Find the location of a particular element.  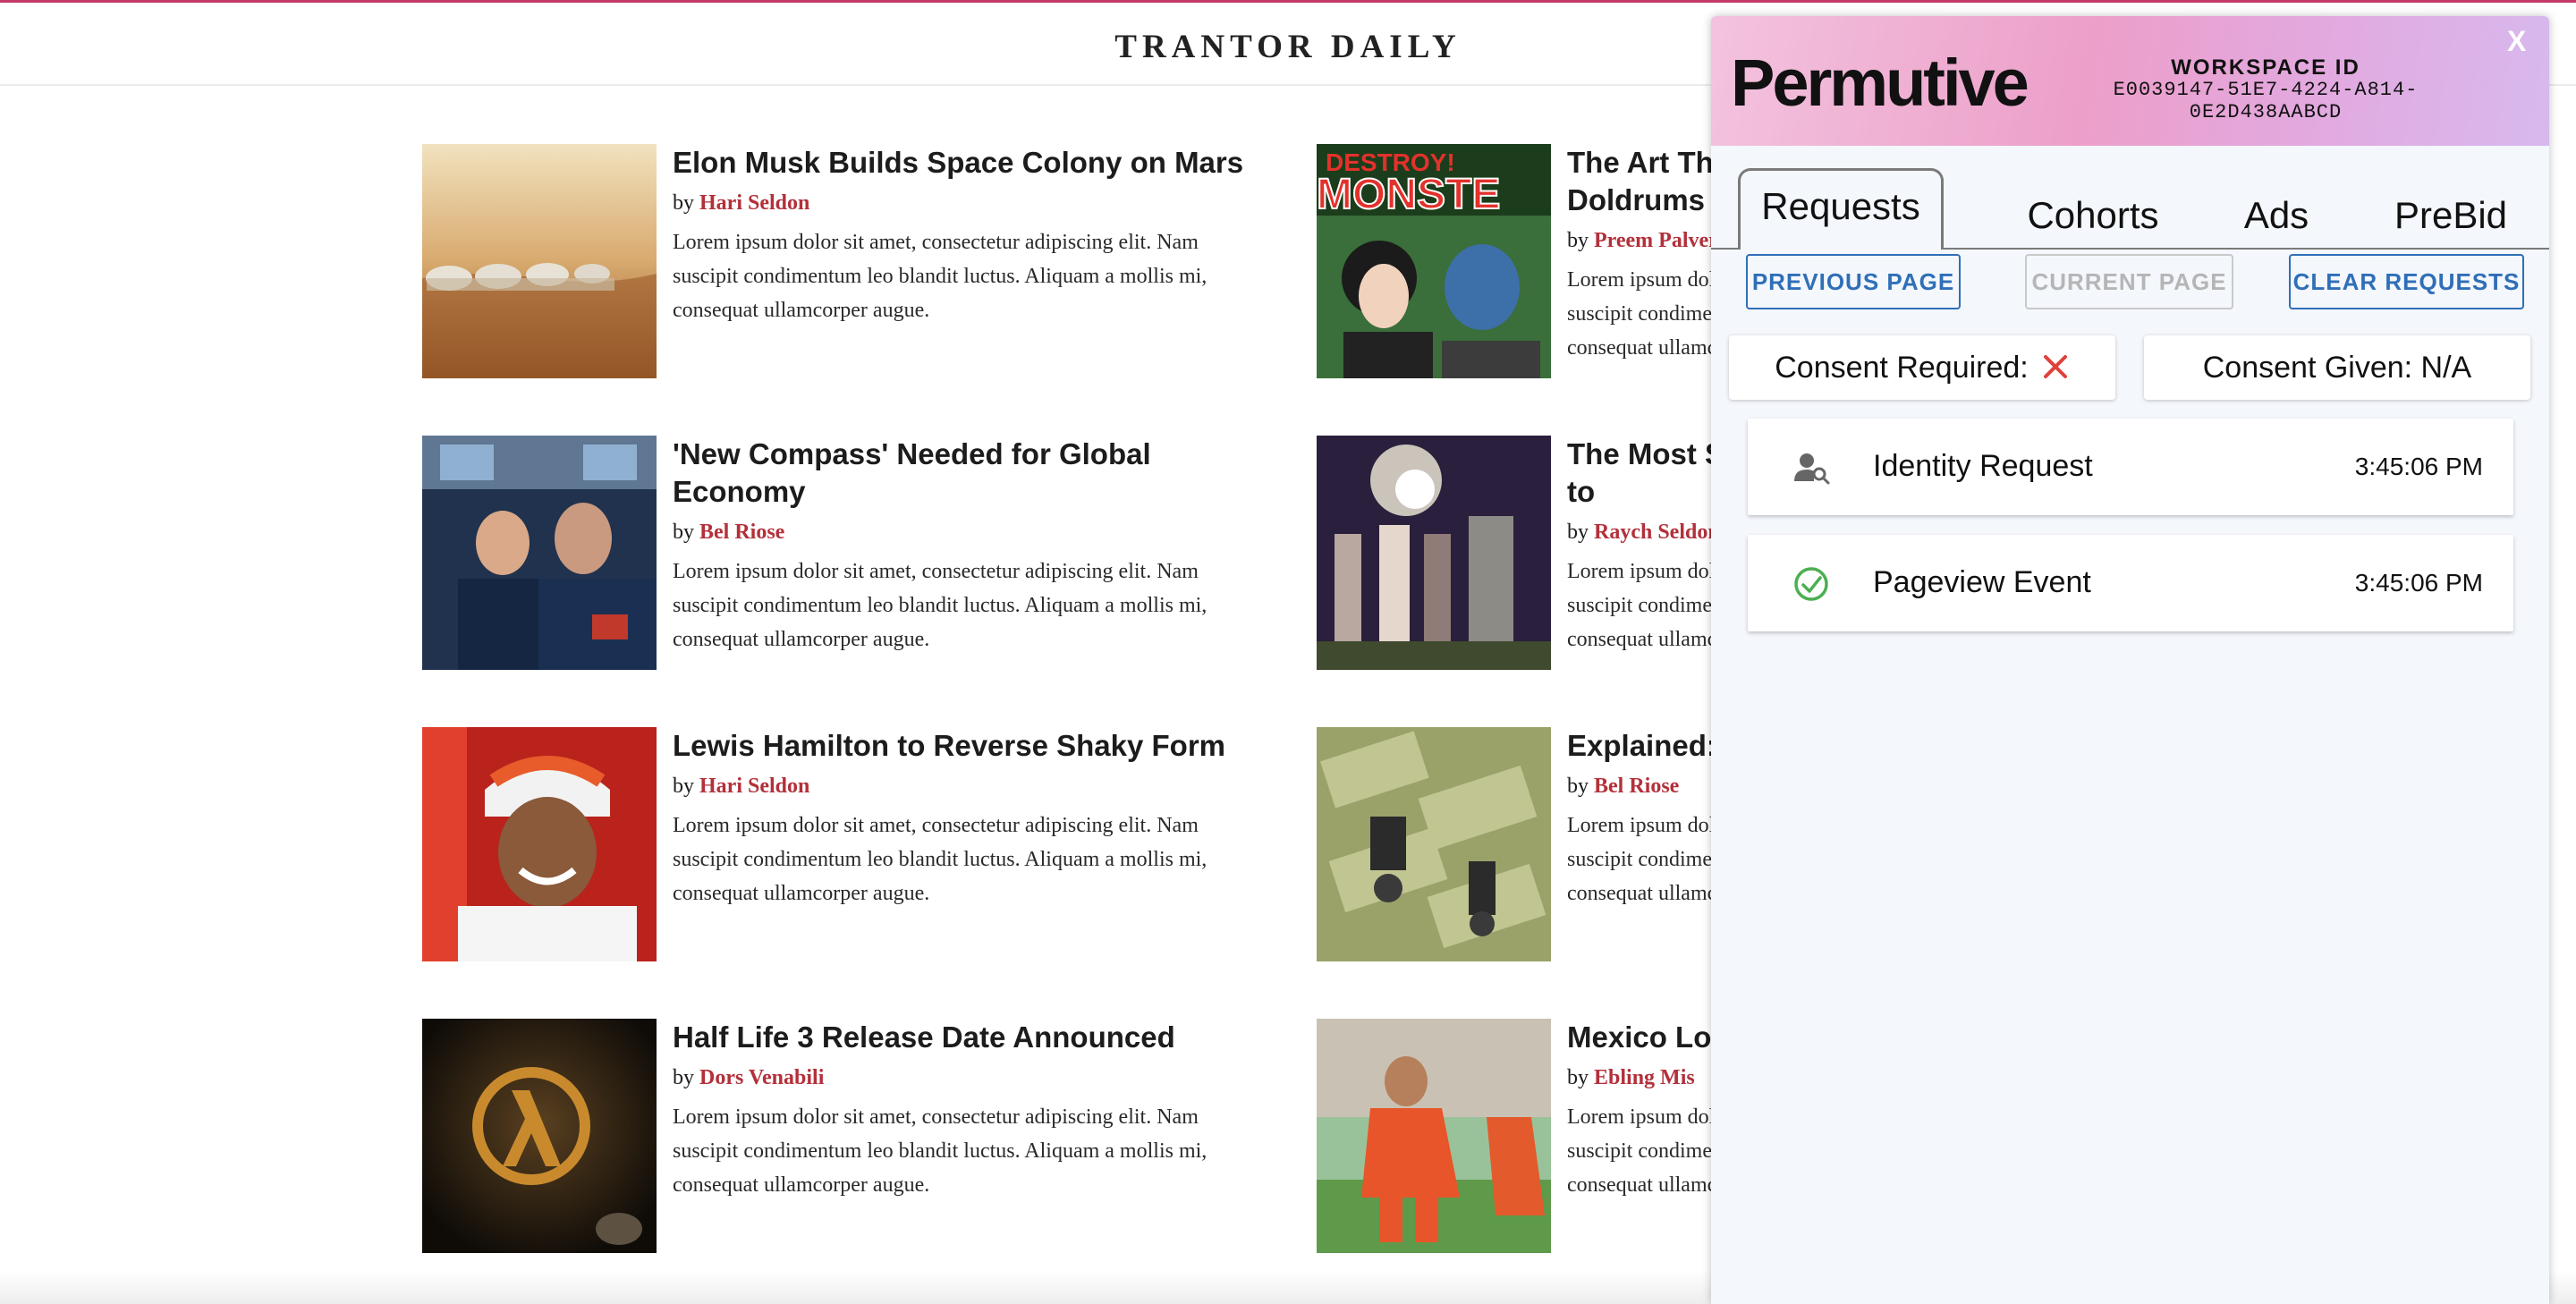

comic-art-image: DESTROY! MONSTE is located at coordinates (1434, 261).